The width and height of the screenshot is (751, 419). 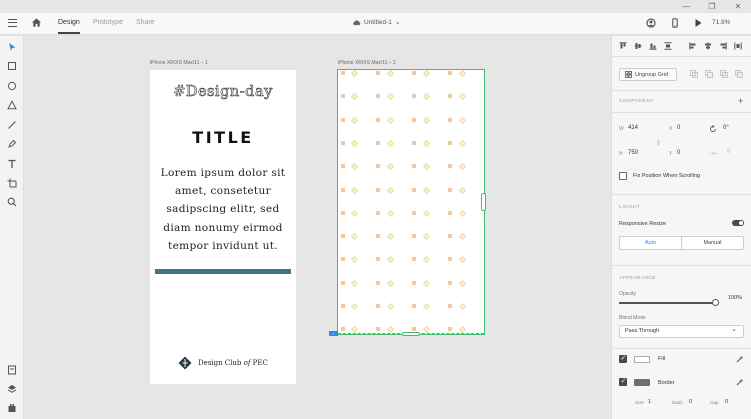 What do you see at coordinates (223, 137) in the screenshot?
I see `artboard-title: TITLE` at bounding box center [223, 137].